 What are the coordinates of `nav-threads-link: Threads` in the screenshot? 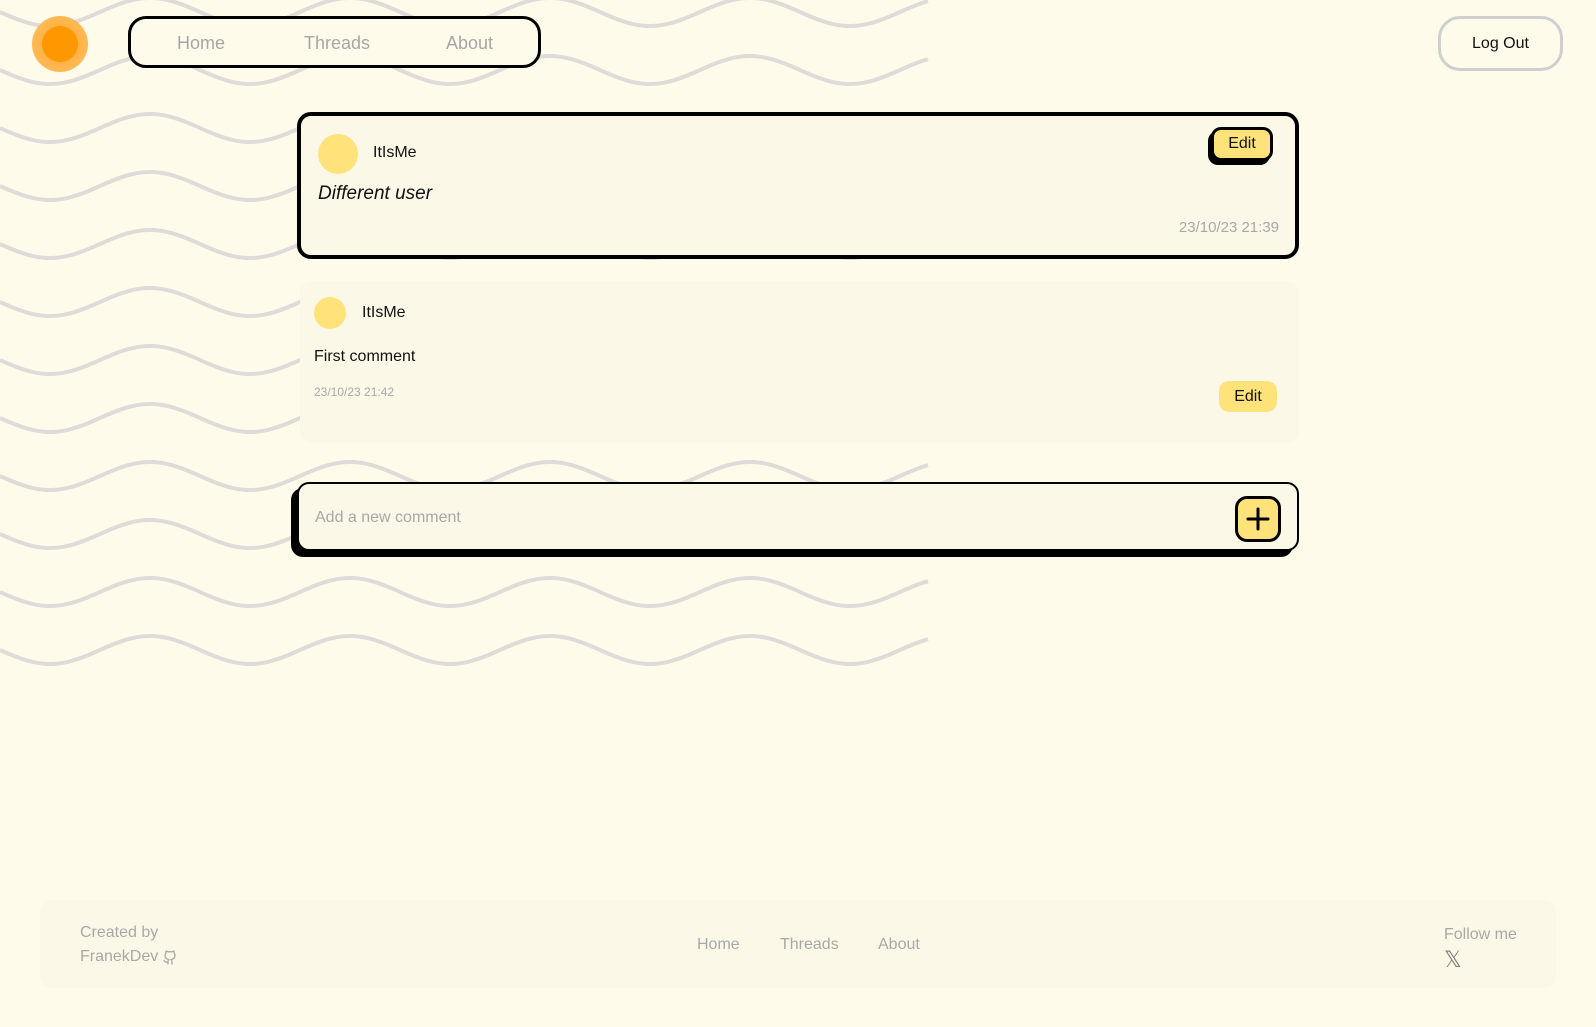 It's located at (337, 43).